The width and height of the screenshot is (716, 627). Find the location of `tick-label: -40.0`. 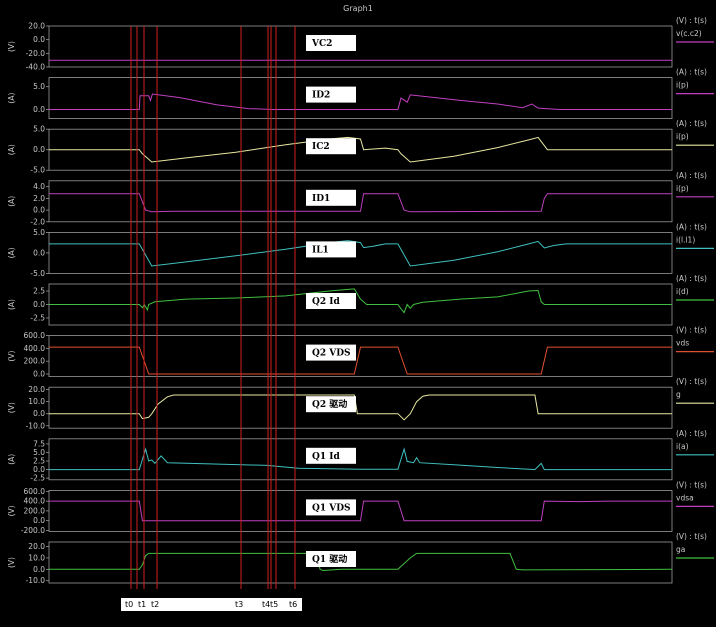

tick-label: -40.0 is located at coordinates (36, 67).